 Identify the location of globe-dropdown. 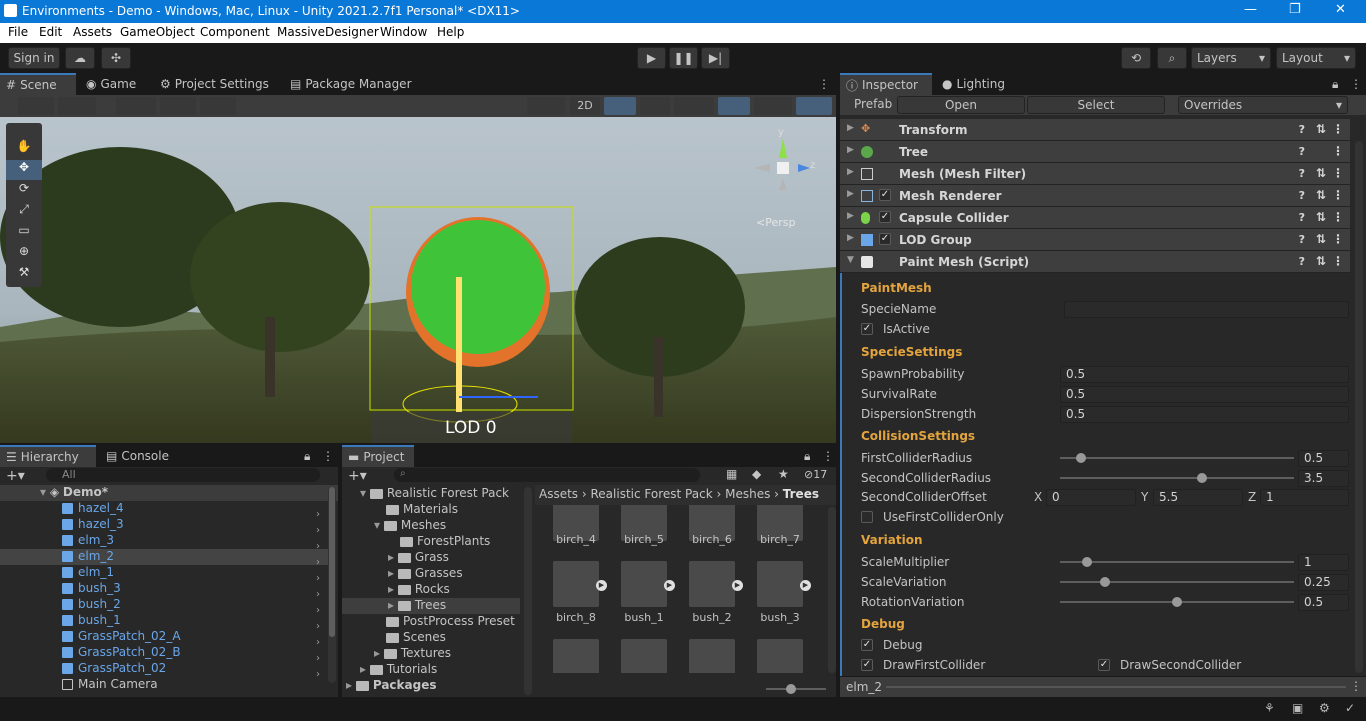
(77, 106).